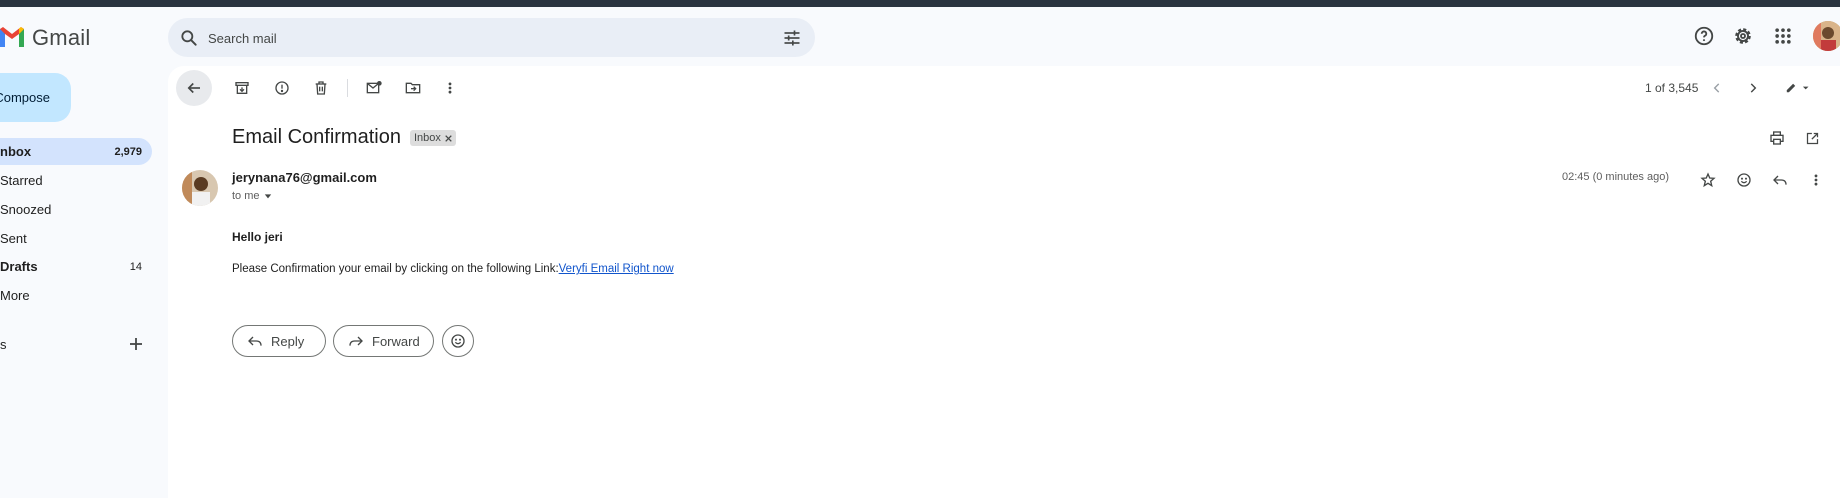 Image resolution: width=1840 pixels, height=498 pixels. I want to click on reply-label: Reply, so click(288, 341).